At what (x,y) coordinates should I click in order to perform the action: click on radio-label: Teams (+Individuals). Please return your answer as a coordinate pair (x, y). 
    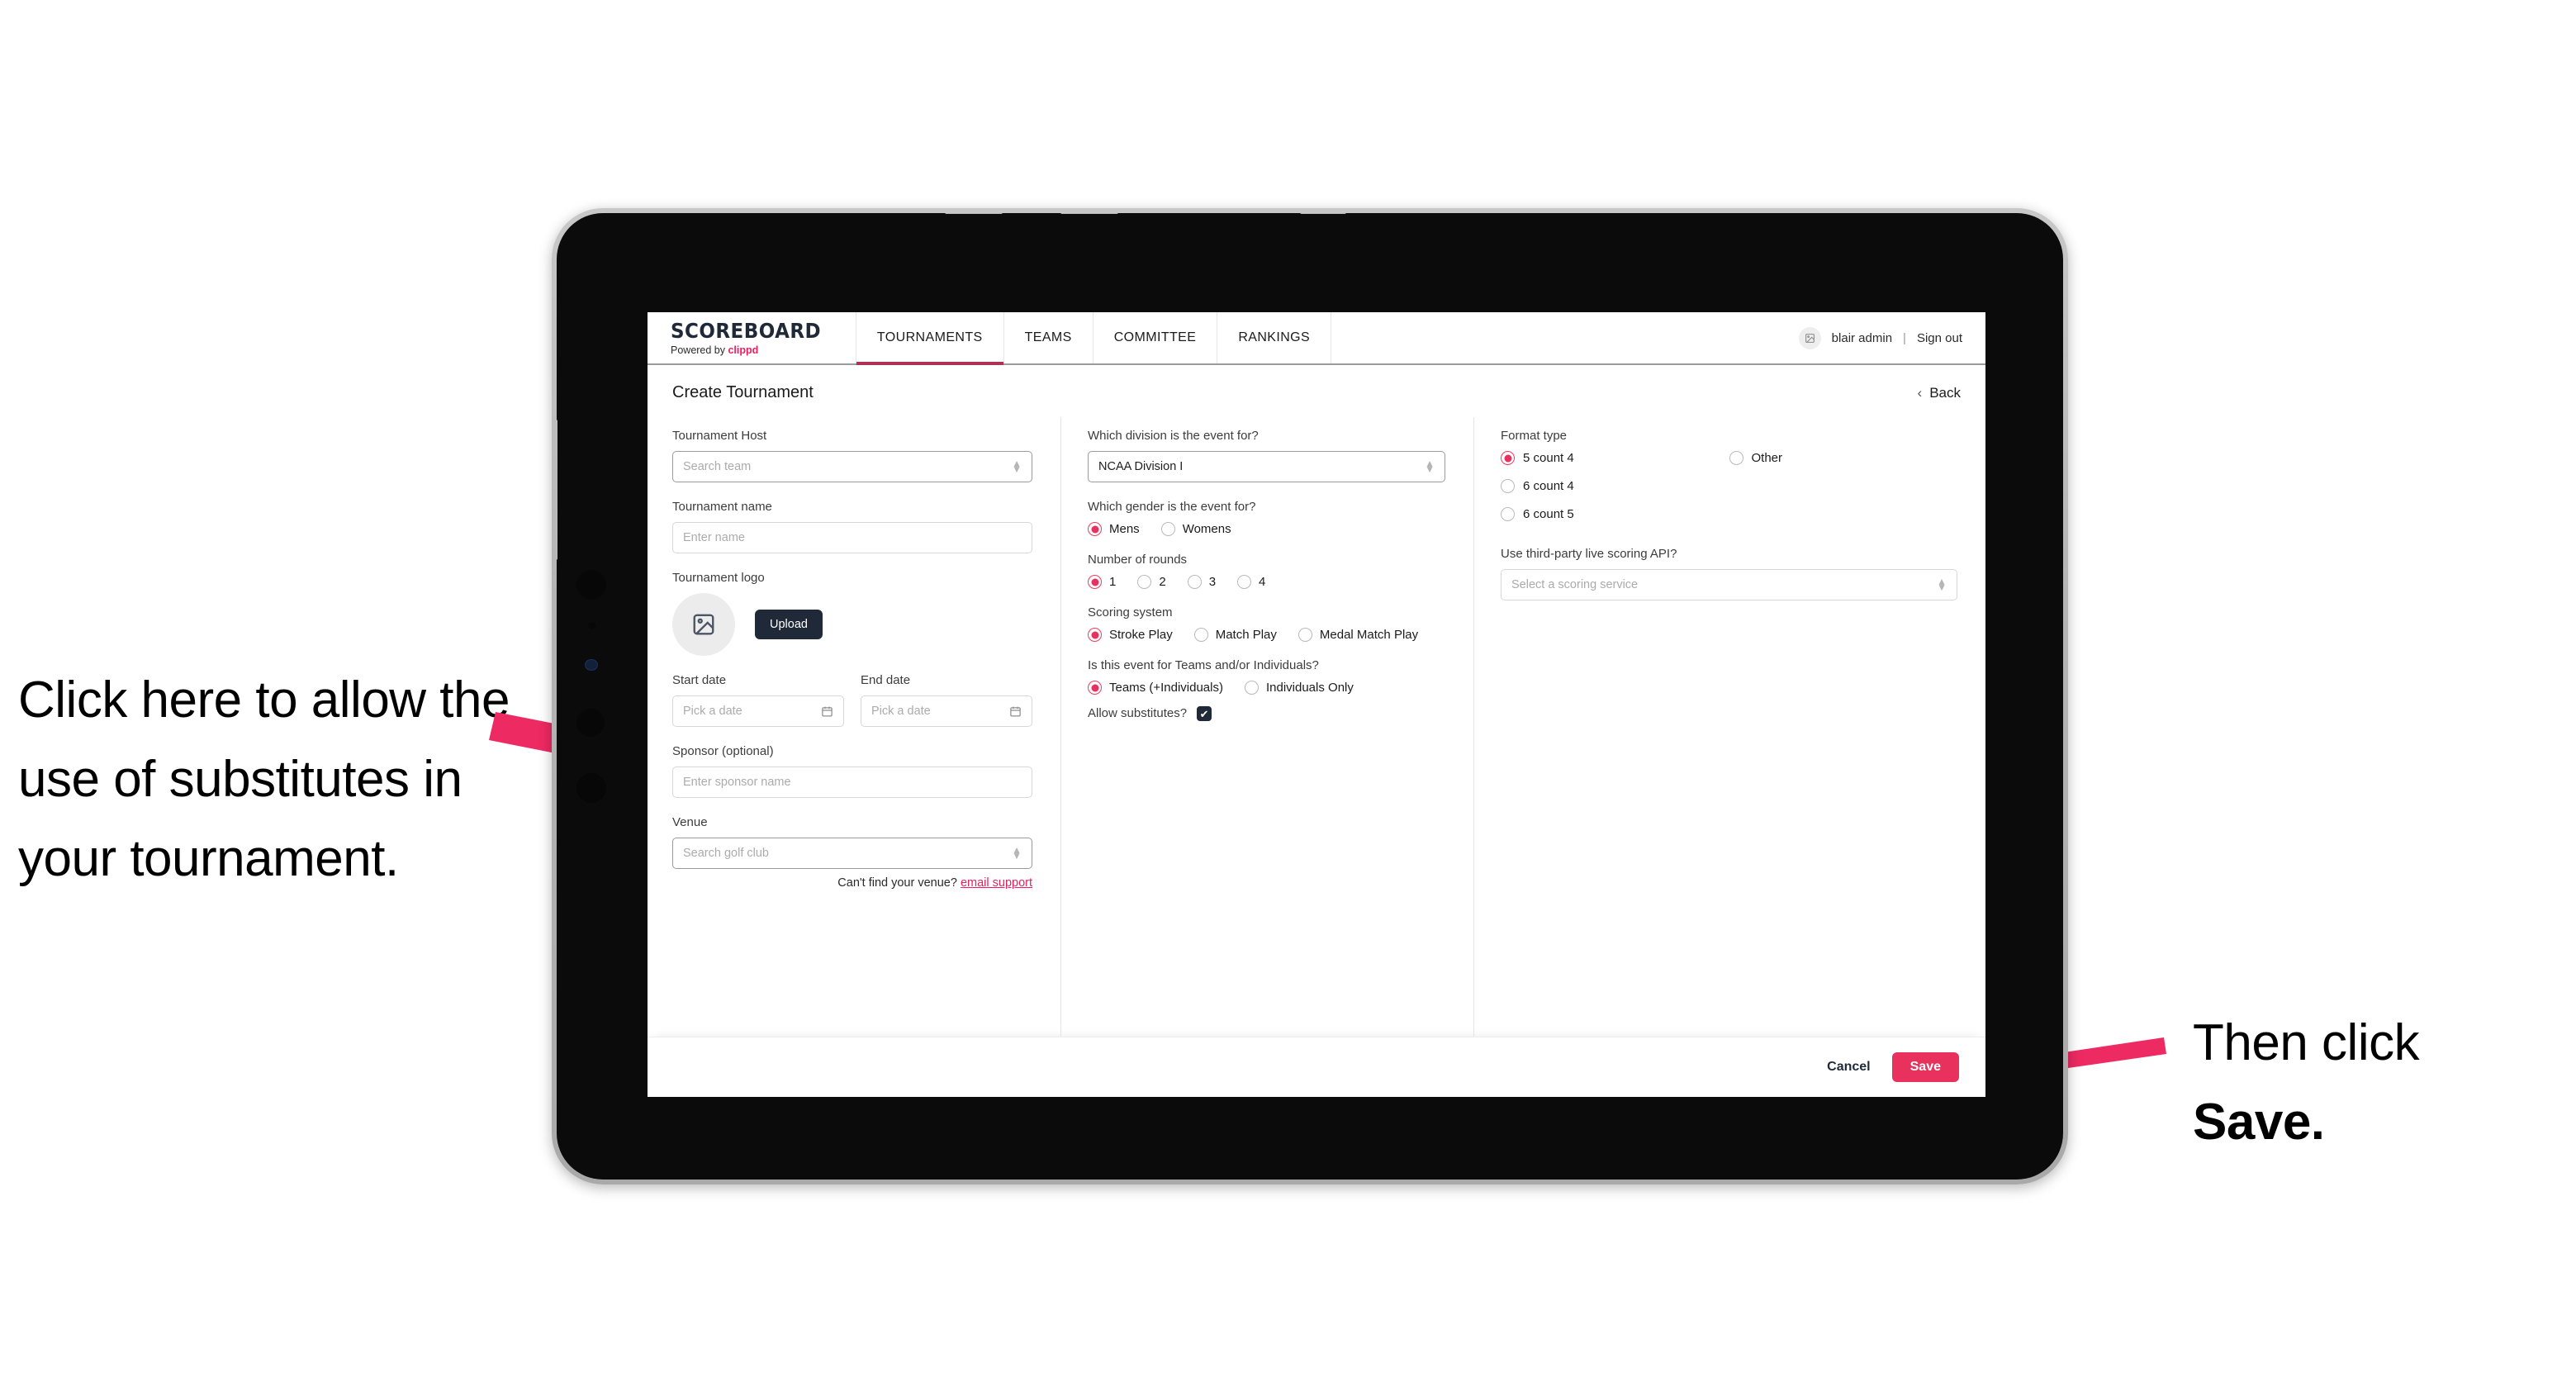
    Looking at the image, I should click on (1166, 688).